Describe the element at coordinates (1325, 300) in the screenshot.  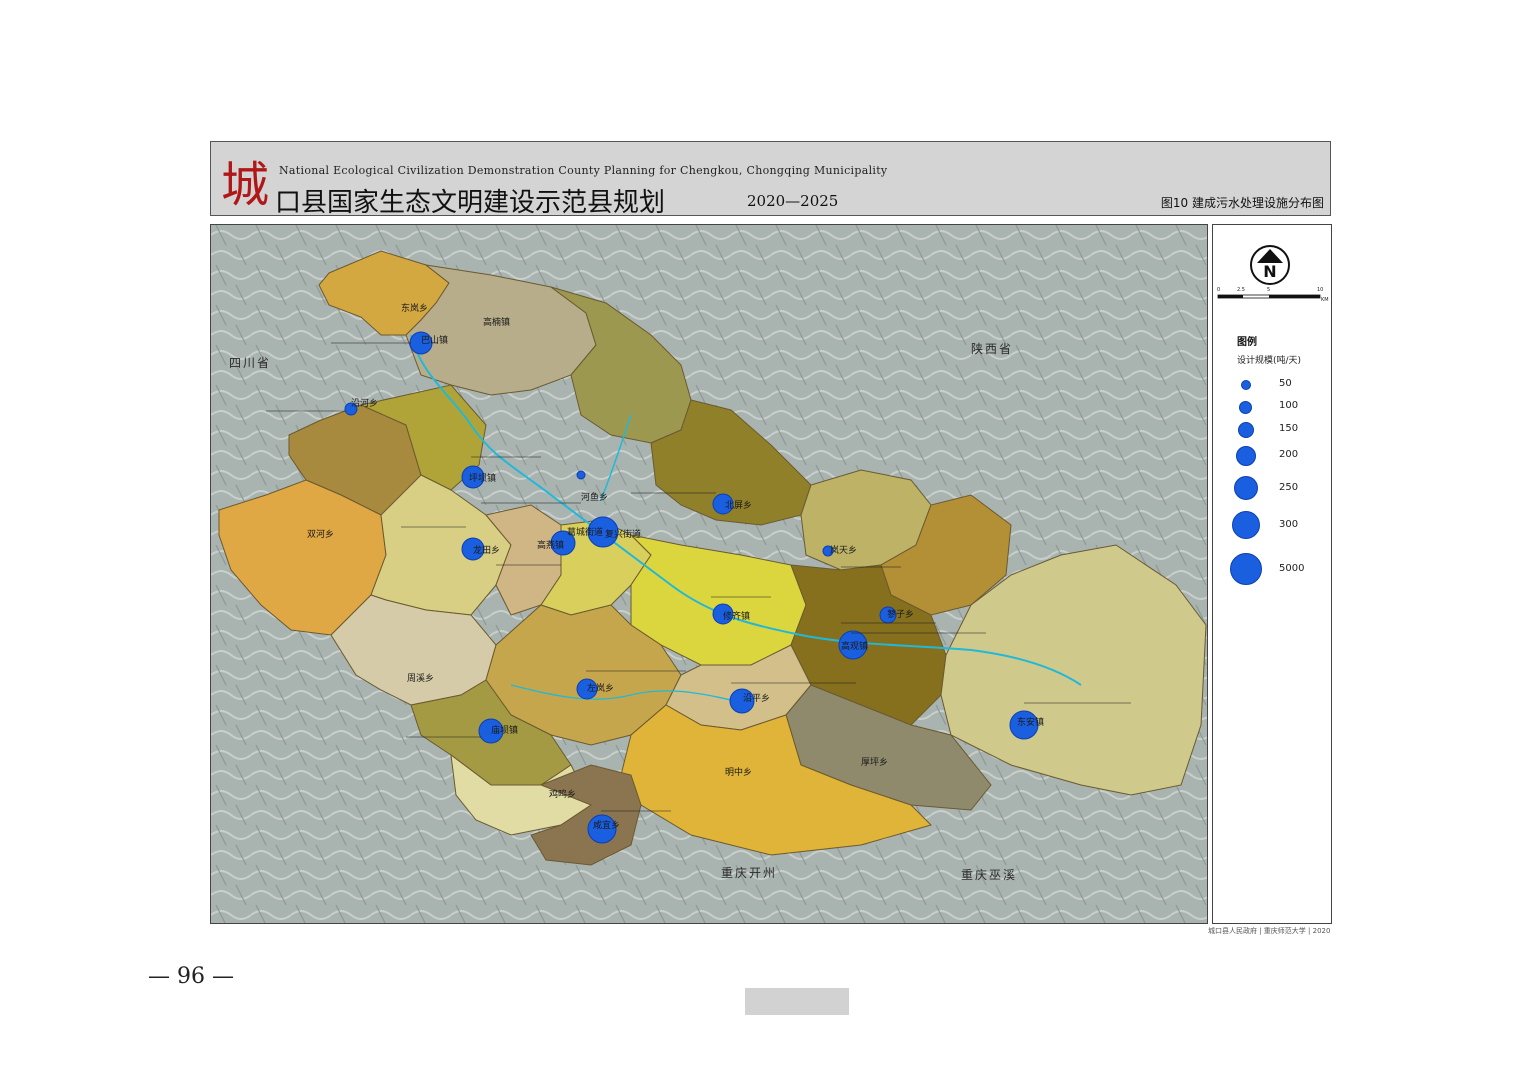
I see `scale-unit: KM` at that location.